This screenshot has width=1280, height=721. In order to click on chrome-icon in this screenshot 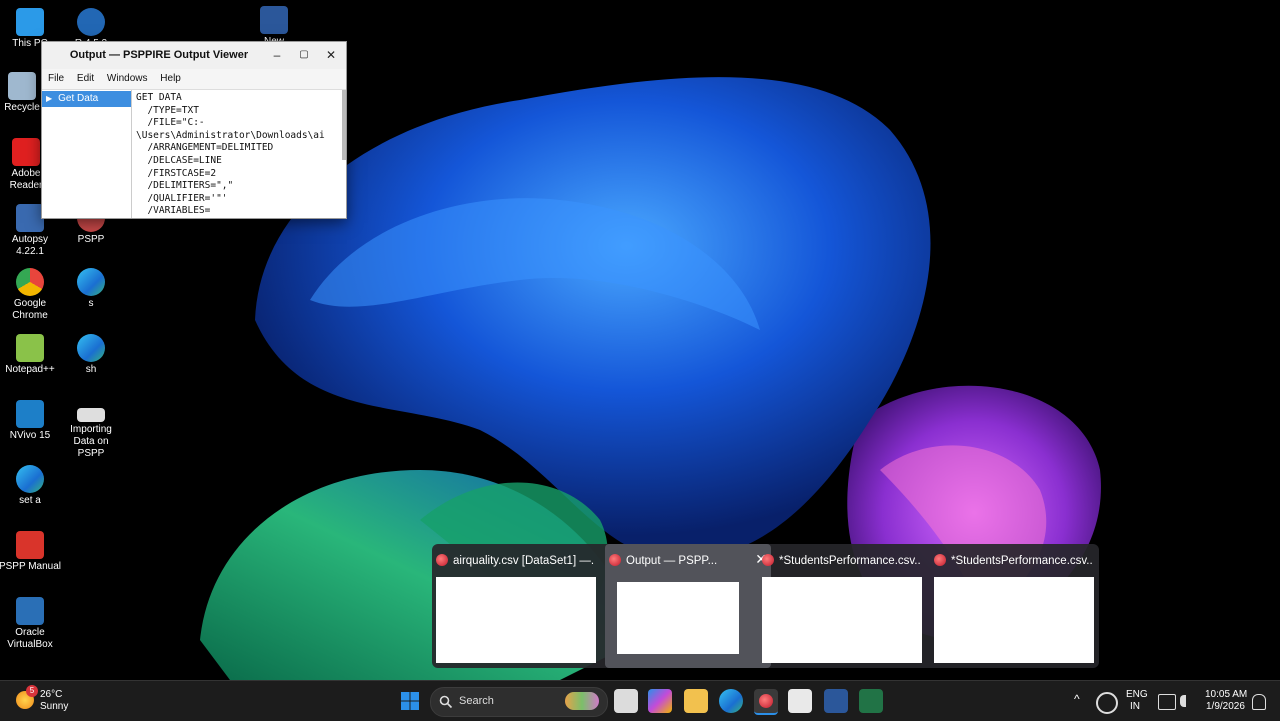, I will do `click(30, 282)`.